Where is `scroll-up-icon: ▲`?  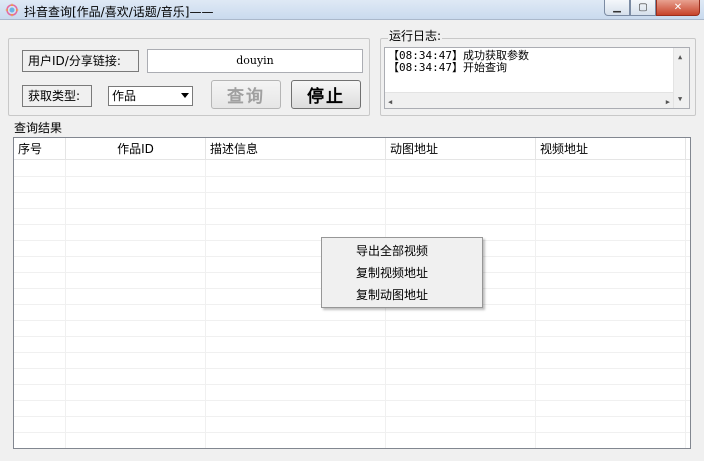 scroll-up-icon: ▲ is located at coordinates (680, 57).